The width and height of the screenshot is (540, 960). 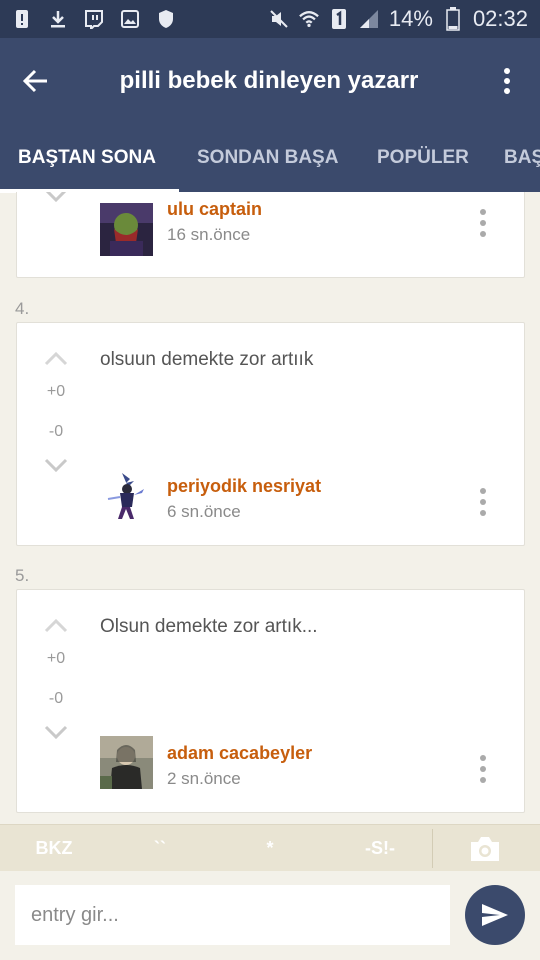 What do you see at coordinates (309, 19) in the screenshot?
I see `wifi-icon` at bounding box center [309, 19].